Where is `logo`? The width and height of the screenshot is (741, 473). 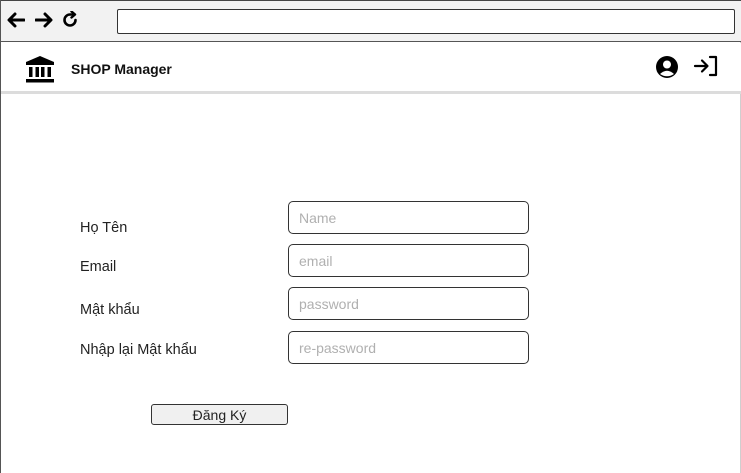 logo is located at coordinates (40, 71).